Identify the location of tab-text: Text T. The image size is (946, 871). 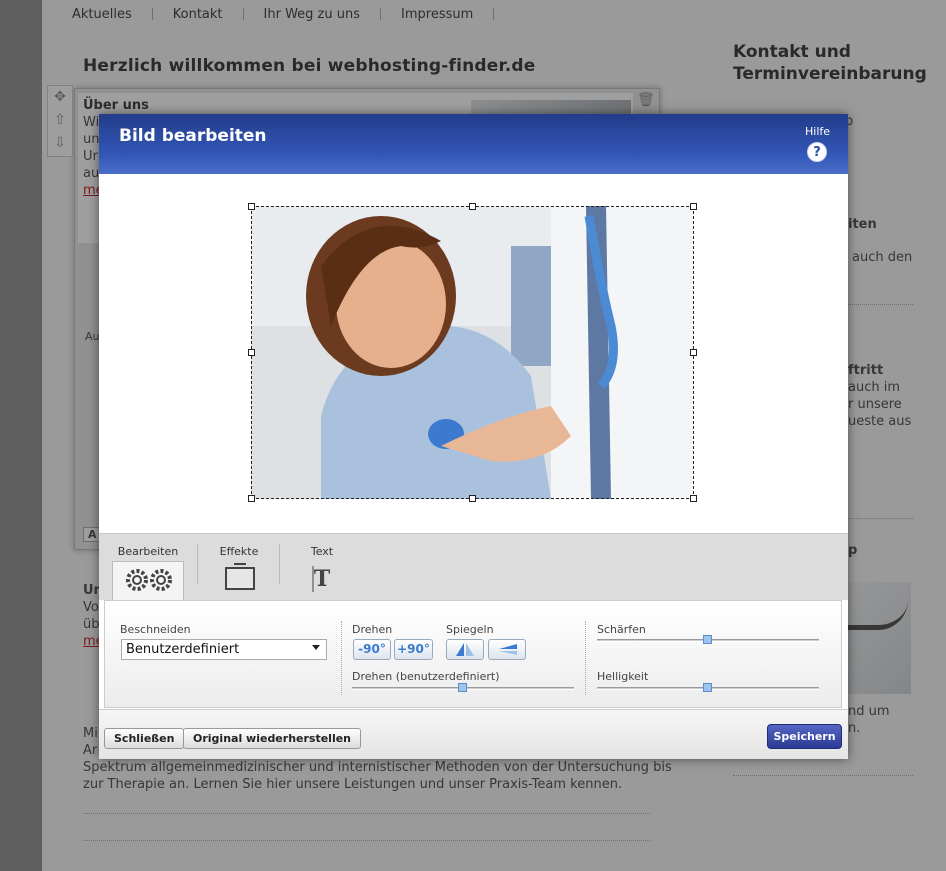
(322, 567).